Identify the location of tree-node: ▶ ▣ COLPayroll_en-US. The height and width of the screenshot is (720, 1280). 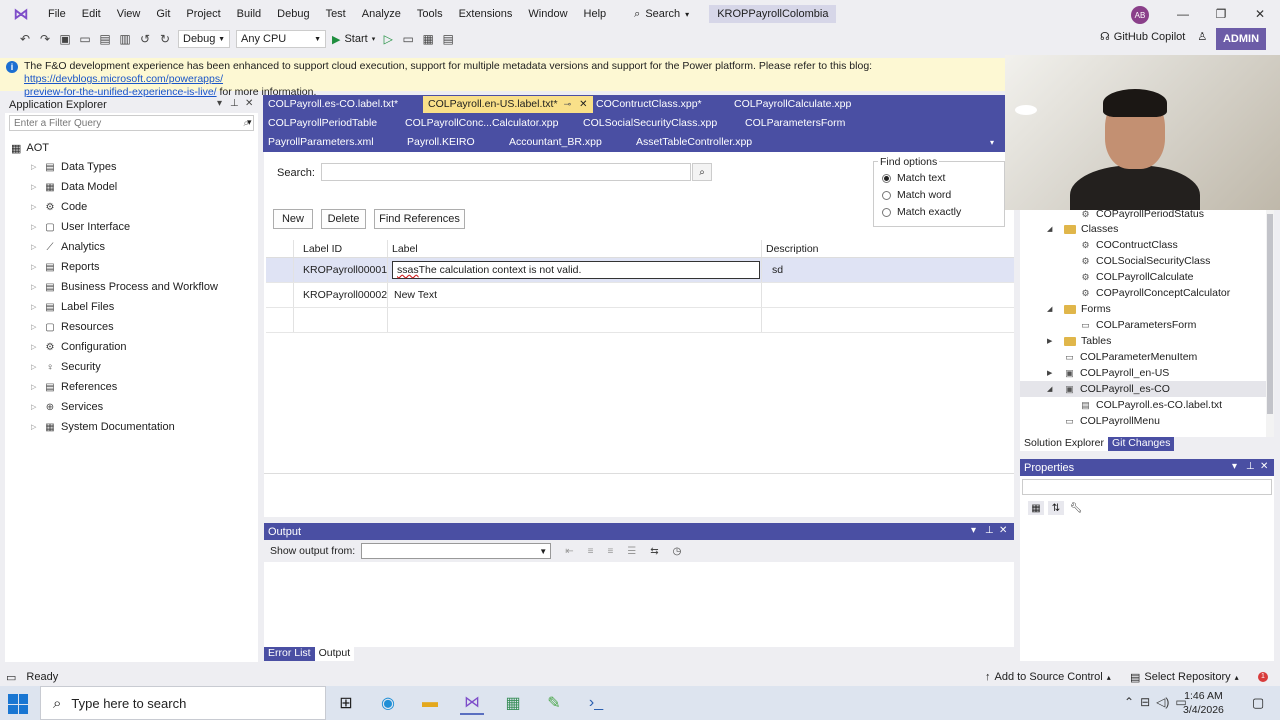
(1108, 373).